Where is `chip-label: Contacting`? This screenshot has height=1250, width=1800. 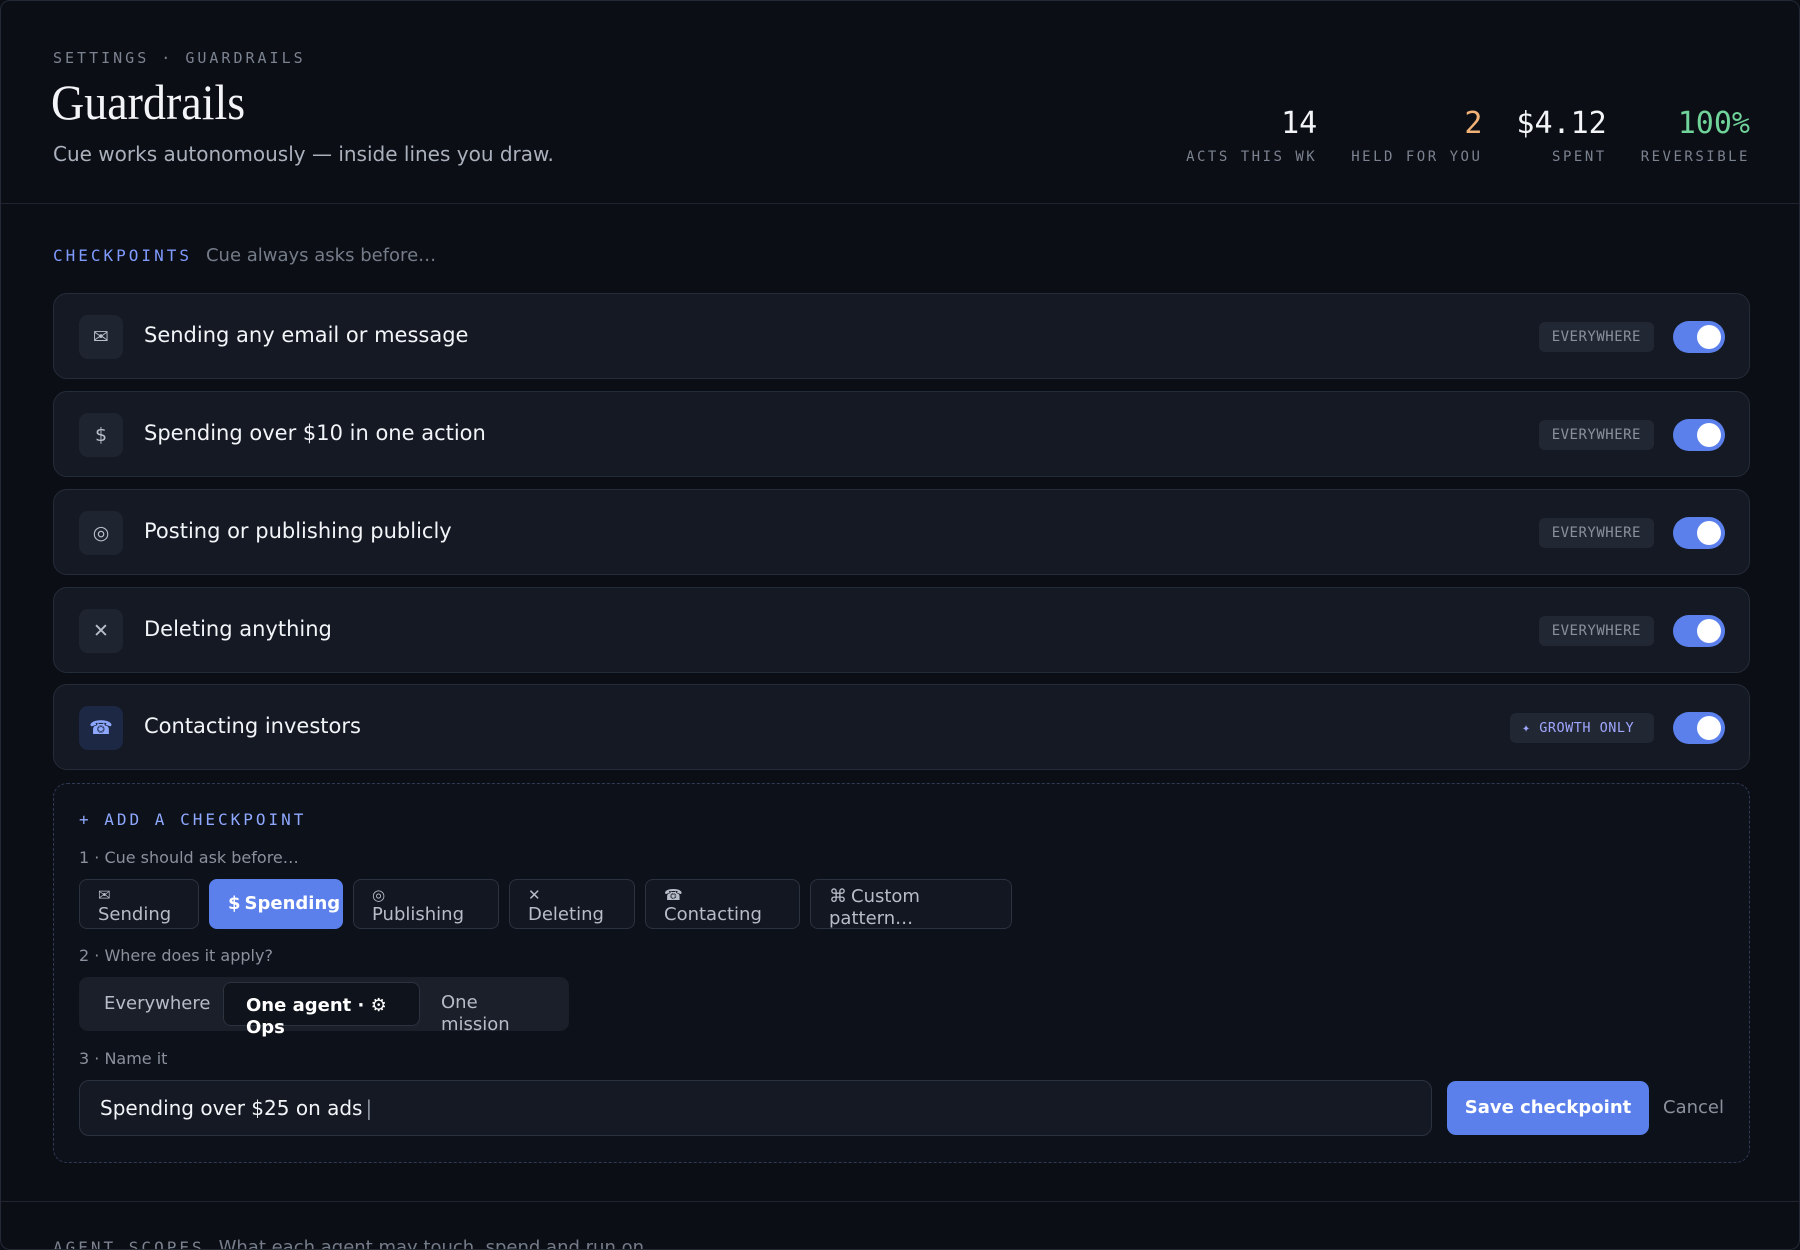 chip-label: Contacting is located at coordinates (713, 914).